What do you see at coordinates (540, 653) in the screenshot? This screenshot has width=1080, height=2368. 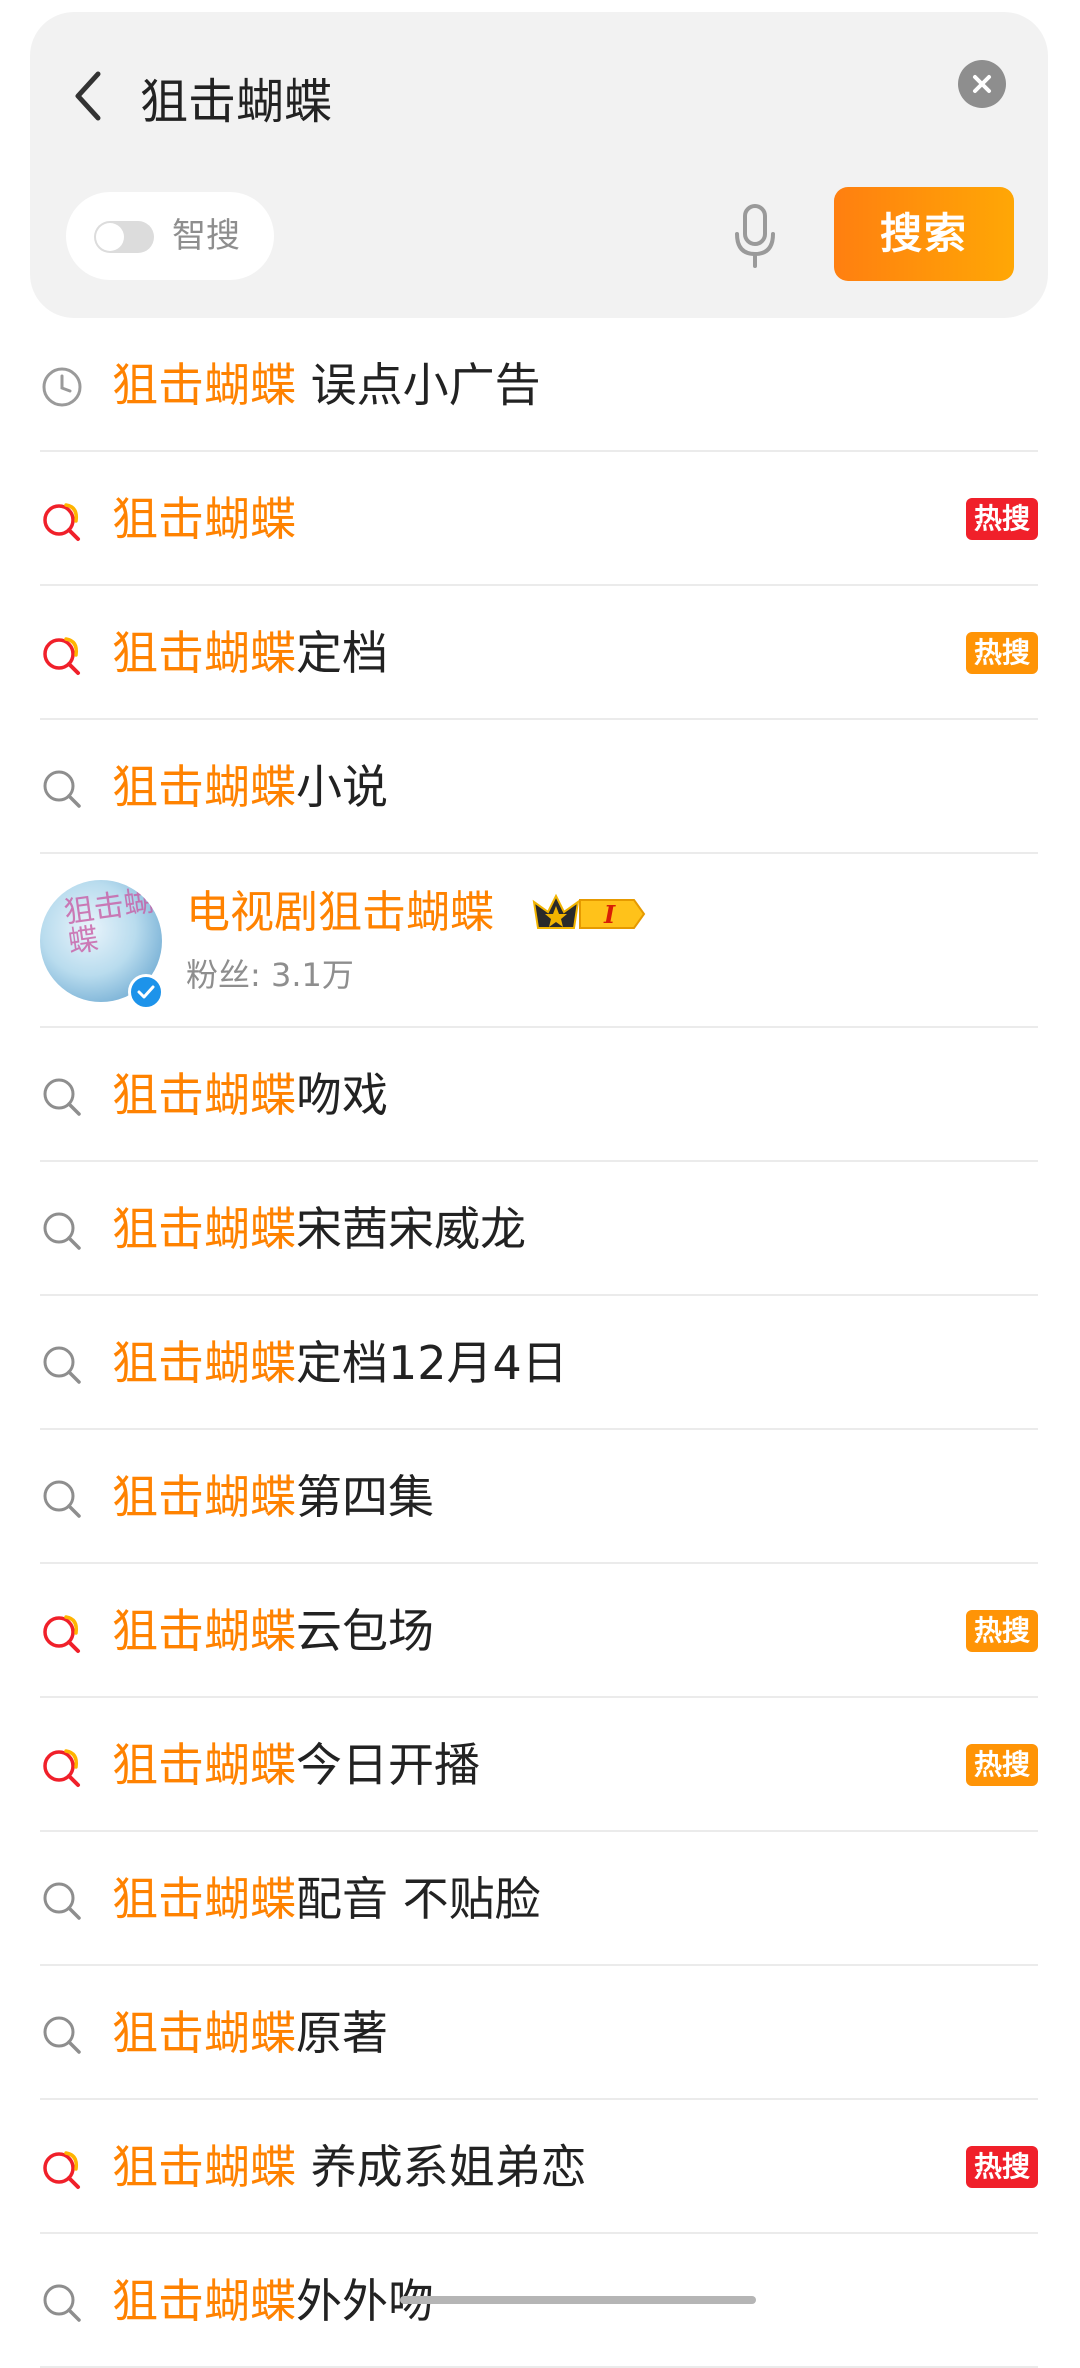 I see `suggestion-item: 狙击蝴蝶定档 热搜` at bounding box center [540, 653].